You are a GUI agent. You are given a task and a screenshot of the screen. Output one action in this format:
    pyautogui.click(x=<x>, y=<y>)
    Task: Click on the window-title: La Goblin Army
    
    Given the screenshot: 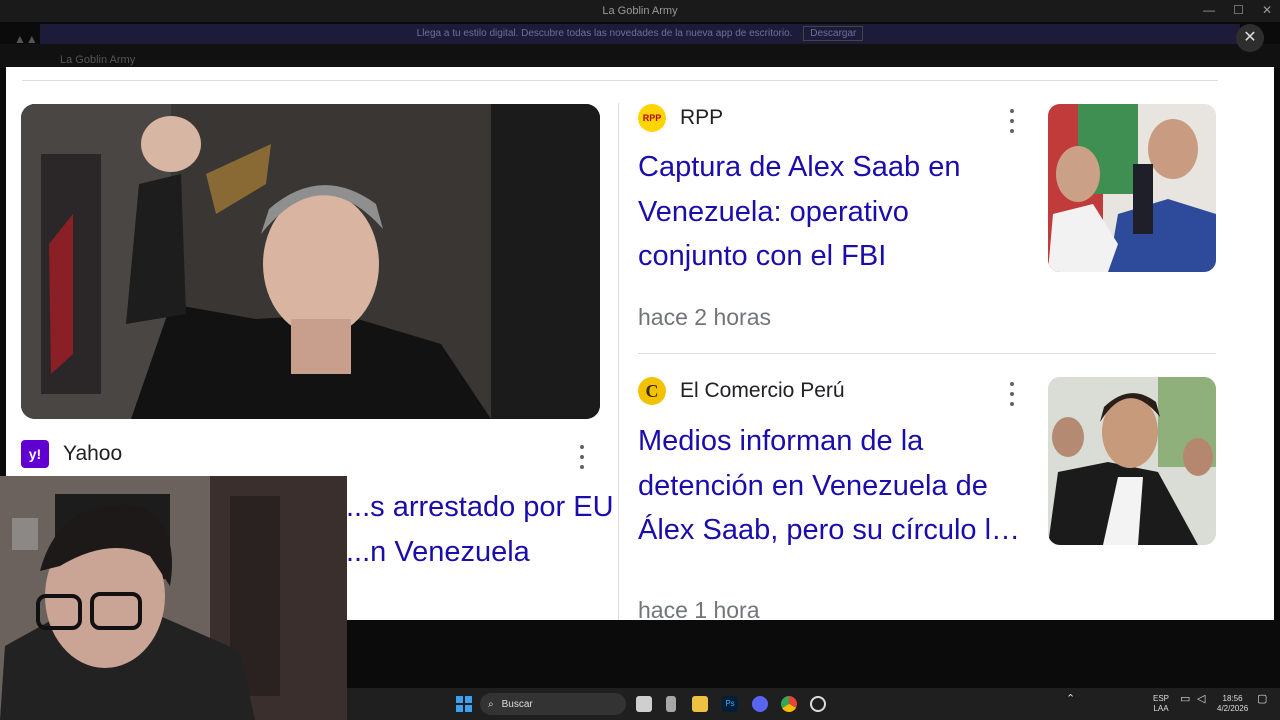 What is the action you would take?
    pyautogui.click(x=640, y=11)
    